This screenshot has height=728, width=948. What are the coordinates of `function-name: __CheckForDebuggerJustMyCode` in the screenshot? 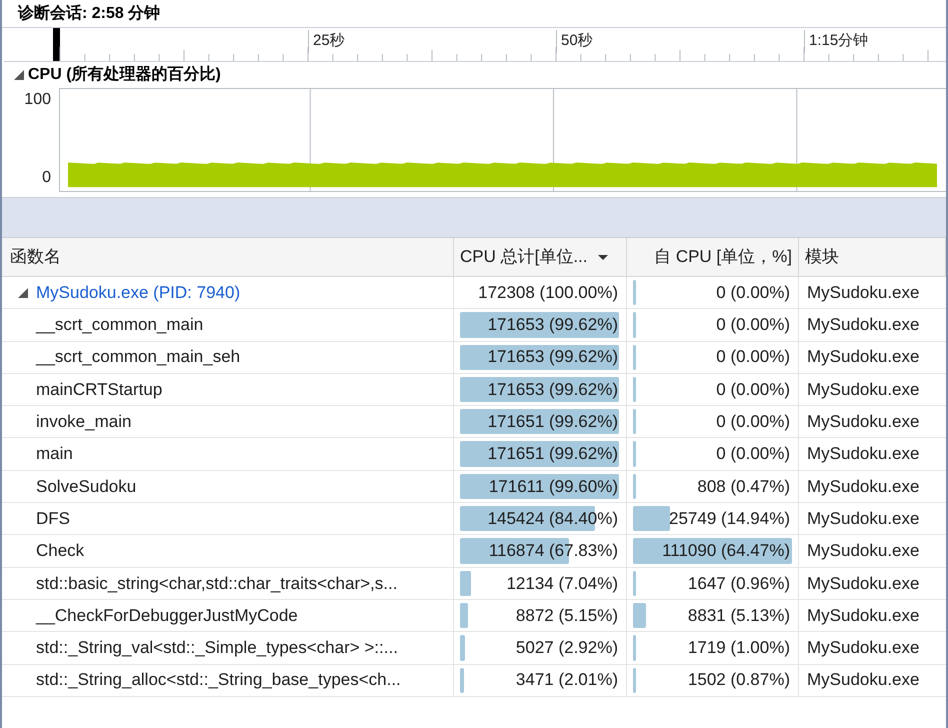 It's located at (167, 615).